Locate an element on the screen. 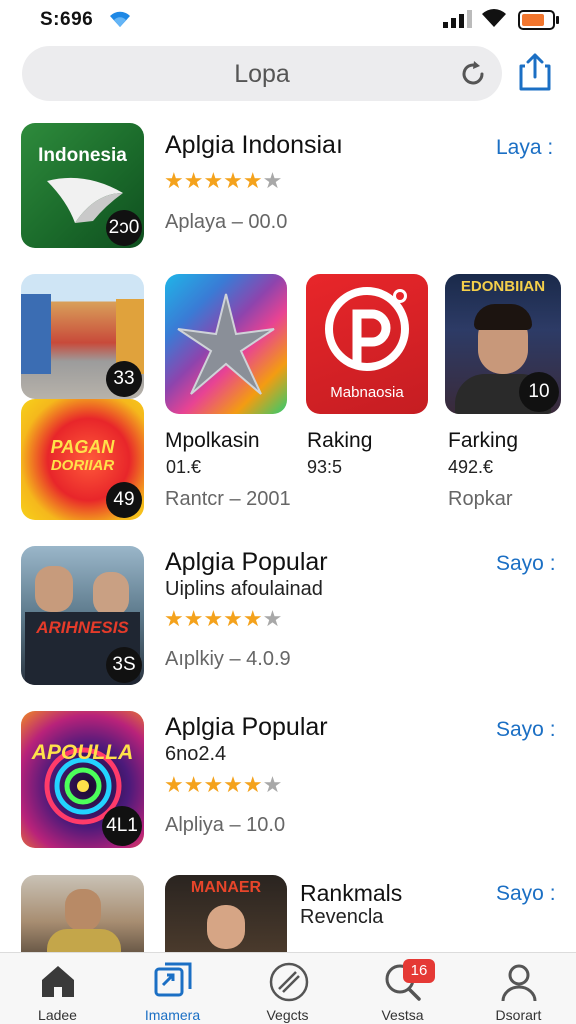  icon-badge: 4L1 is located at coordinates (122, 826).